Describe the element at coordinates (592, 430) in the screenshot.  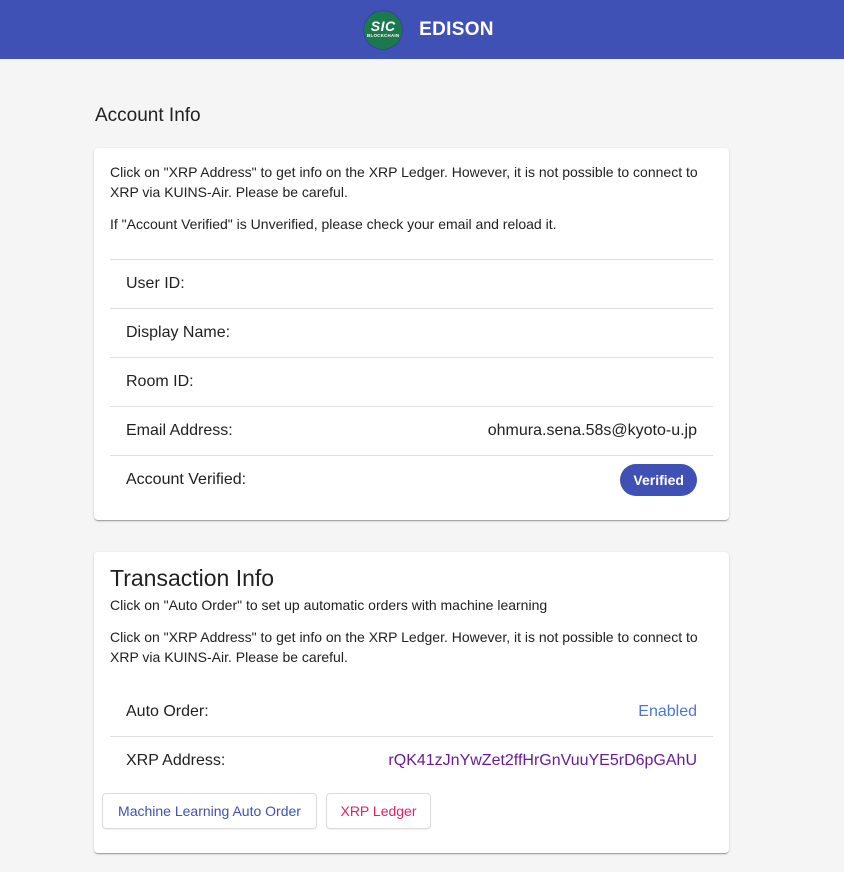
I see `email-value: ohmura.sena.58s@kyoto-u.jp` at that location.